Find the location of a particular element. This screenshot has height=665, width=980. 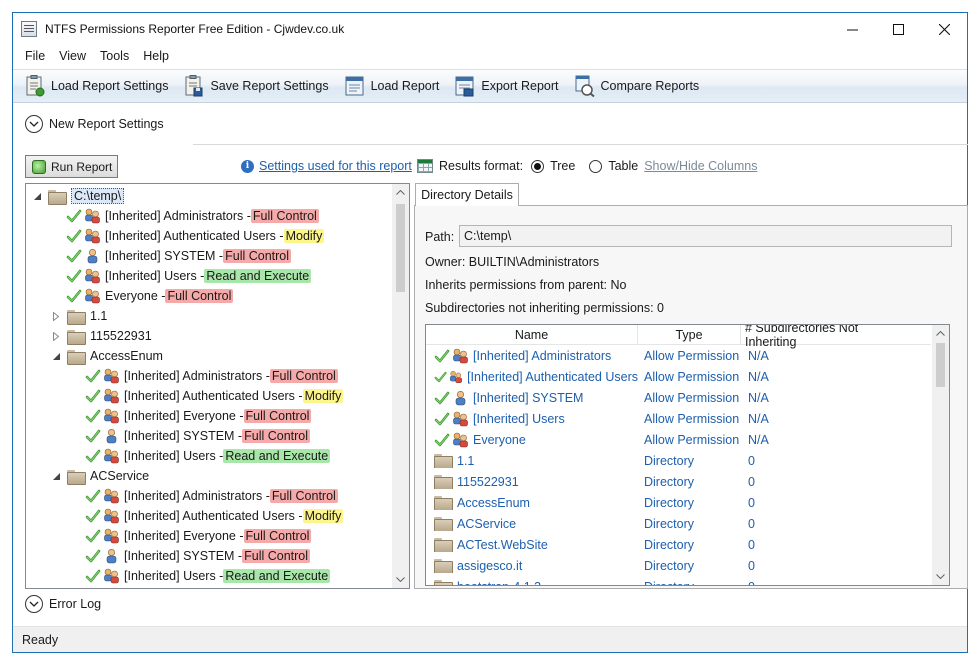

load-report-settings-button: Load Report Settings is located at coordinates (96, 86).